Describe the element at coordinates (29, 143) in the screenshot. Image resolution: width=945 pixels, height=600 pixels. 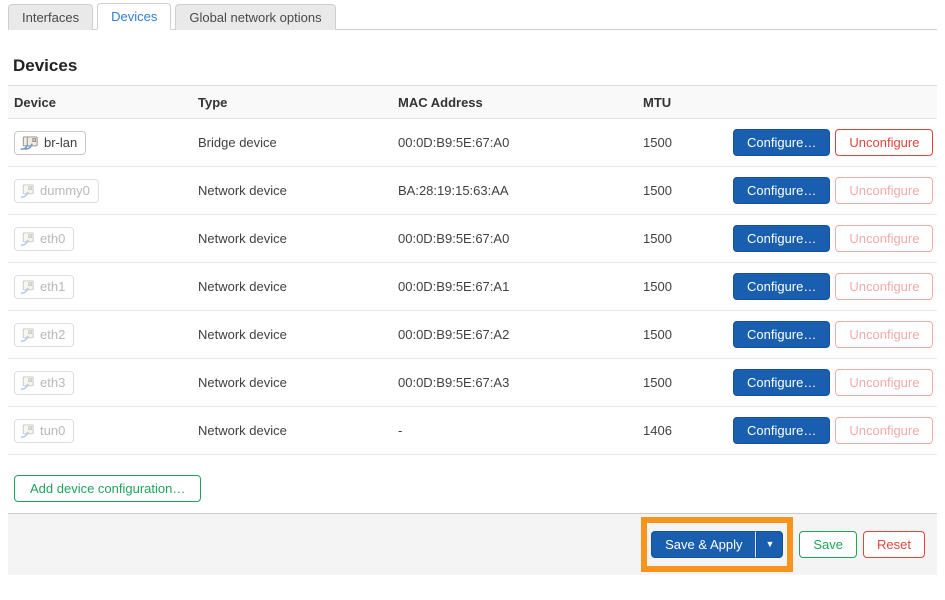
I see `bridge-icon` at that location.